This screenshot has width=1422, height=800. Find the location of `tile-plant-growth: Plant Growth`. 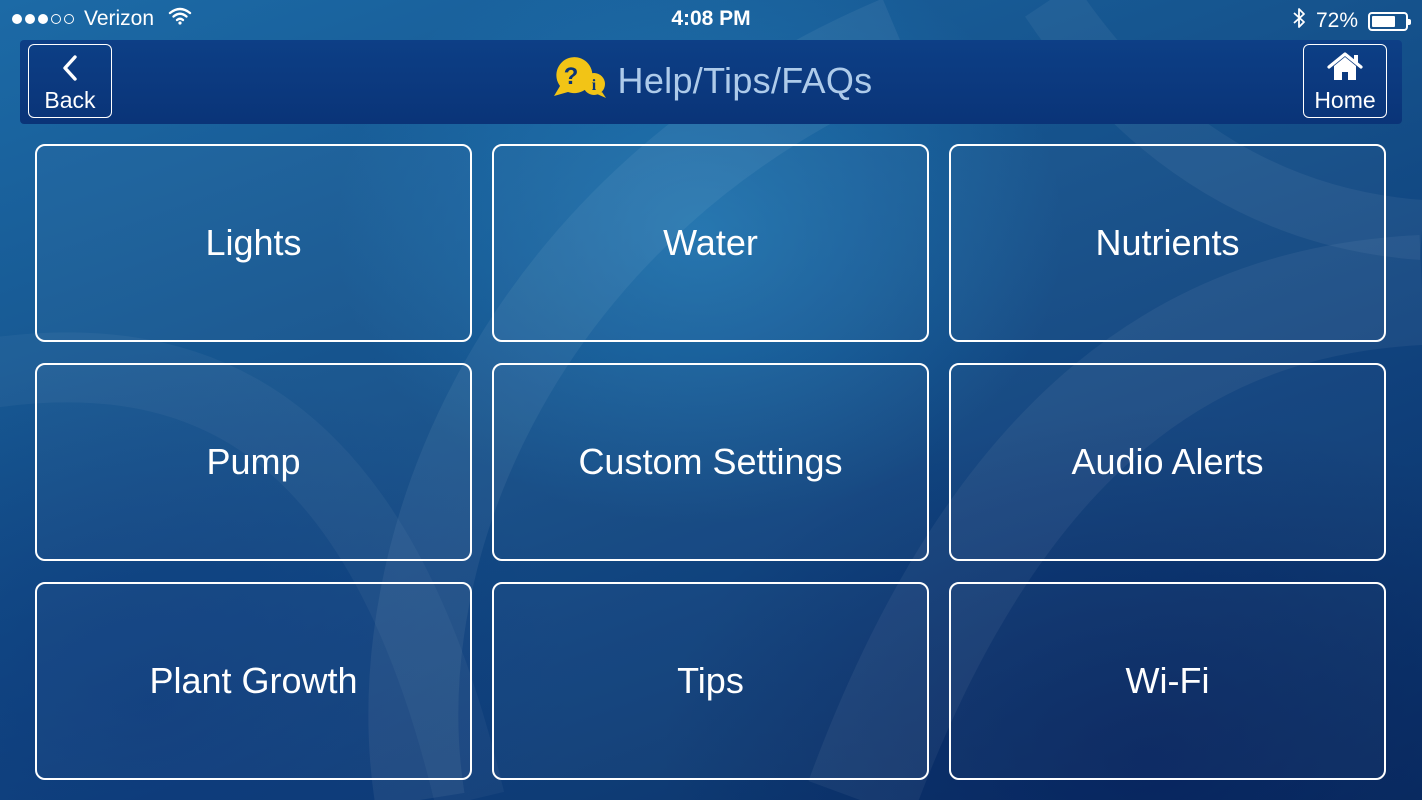

tile-plant-growth: Plant Growth is located at coordinates (253, 681).